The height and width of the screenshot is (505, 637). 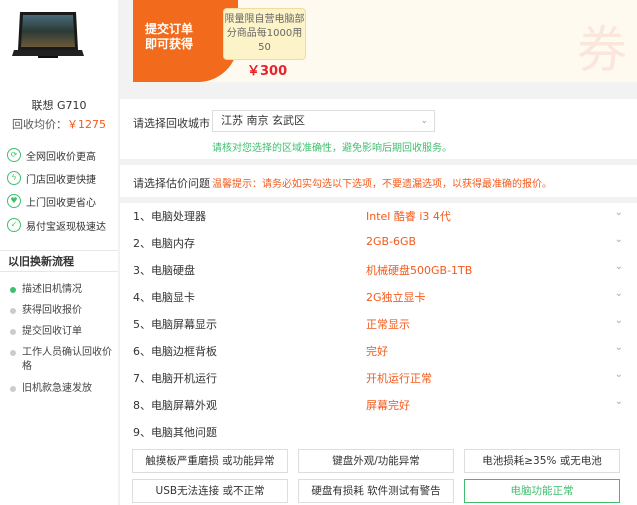 I want to click on option-usb: USB无法连接 或不正常, so click(x=210, y=491).